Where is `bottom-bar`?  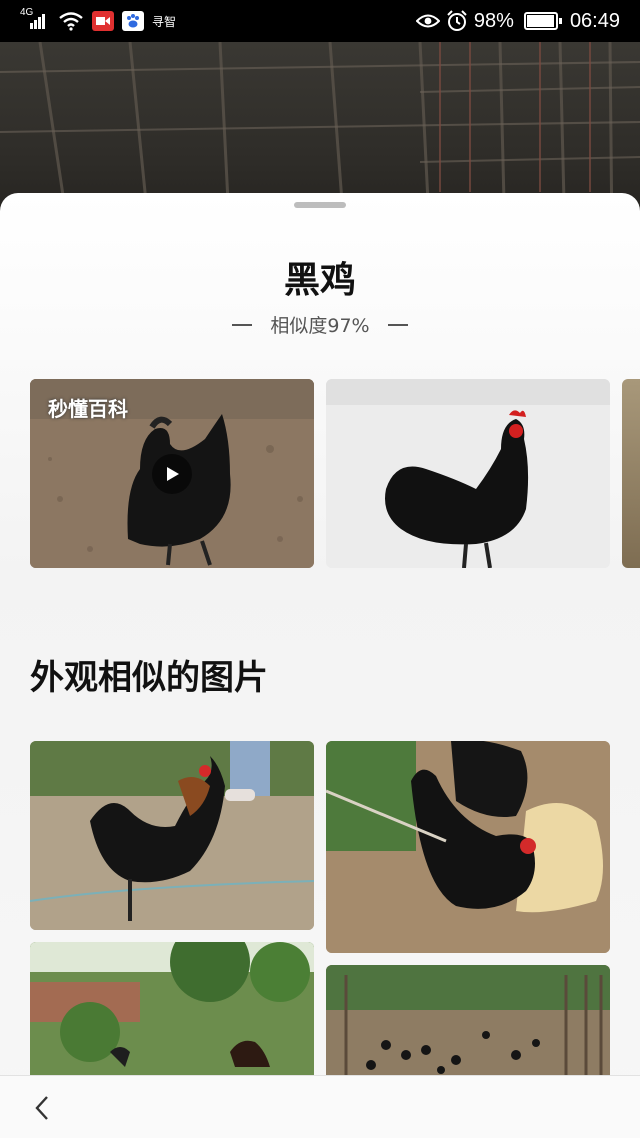 bottom-bar is located at coordinates (320, 1106).